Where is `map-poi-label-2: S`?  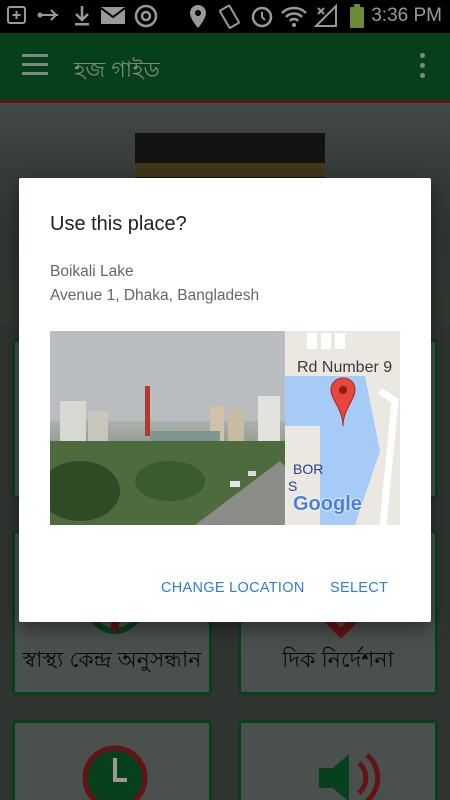 map-poi-label-2: S is located at coordinates (293, 486).